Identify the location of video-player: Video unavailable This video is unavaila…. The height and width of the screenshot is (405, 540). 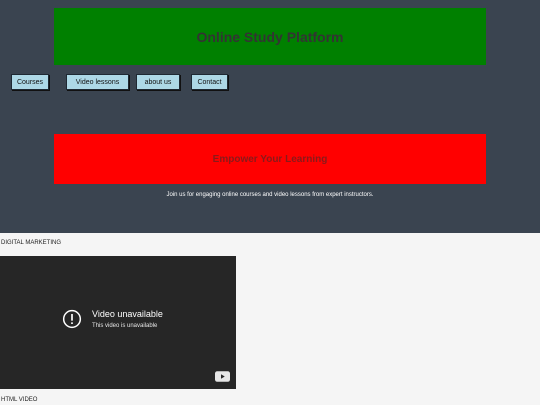
(118, 322).